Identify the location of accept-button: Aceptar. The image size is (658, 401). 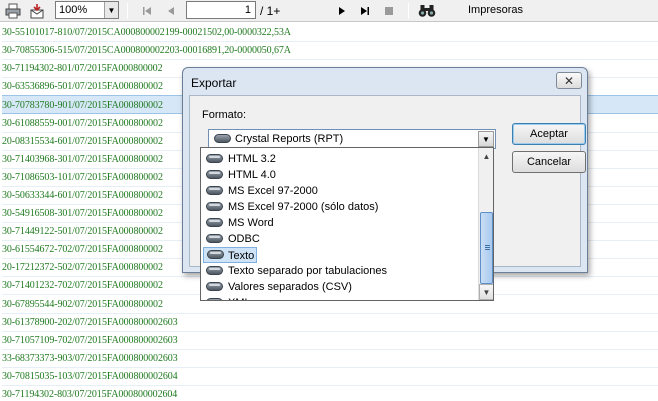
(549, 134).